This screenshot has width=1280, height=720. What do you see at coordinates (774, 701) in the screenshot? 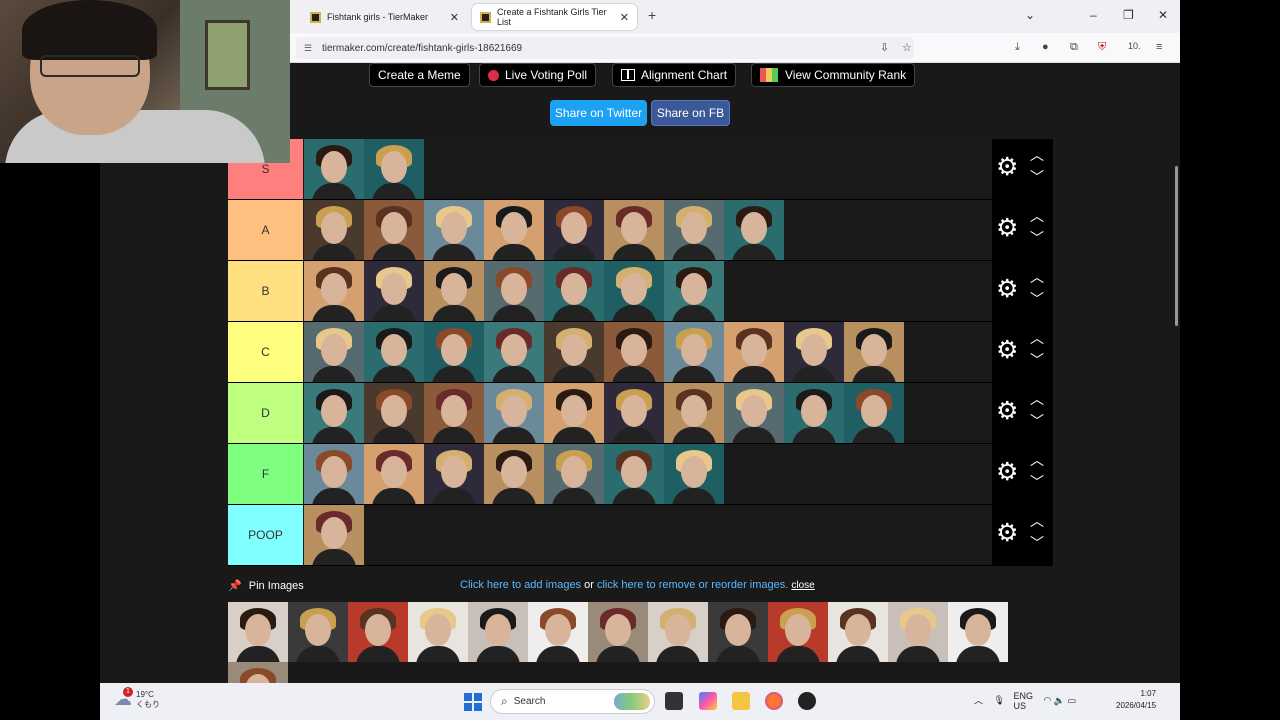
I see `firefox-icon` at bounding box center [774, 701].